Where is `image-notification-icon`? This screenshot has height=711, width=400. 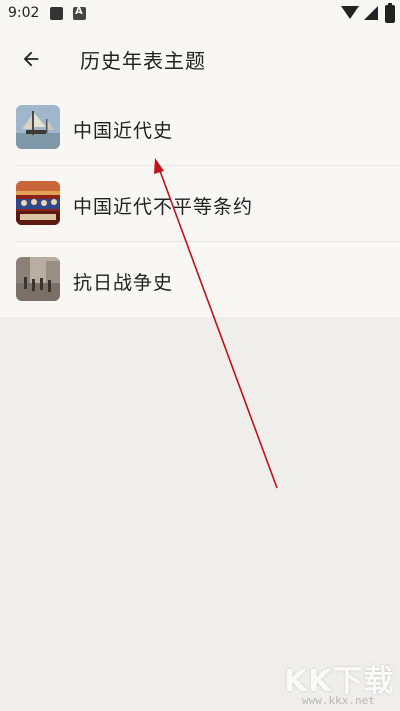
image-notification-icon is located at coordinates (56, 13).